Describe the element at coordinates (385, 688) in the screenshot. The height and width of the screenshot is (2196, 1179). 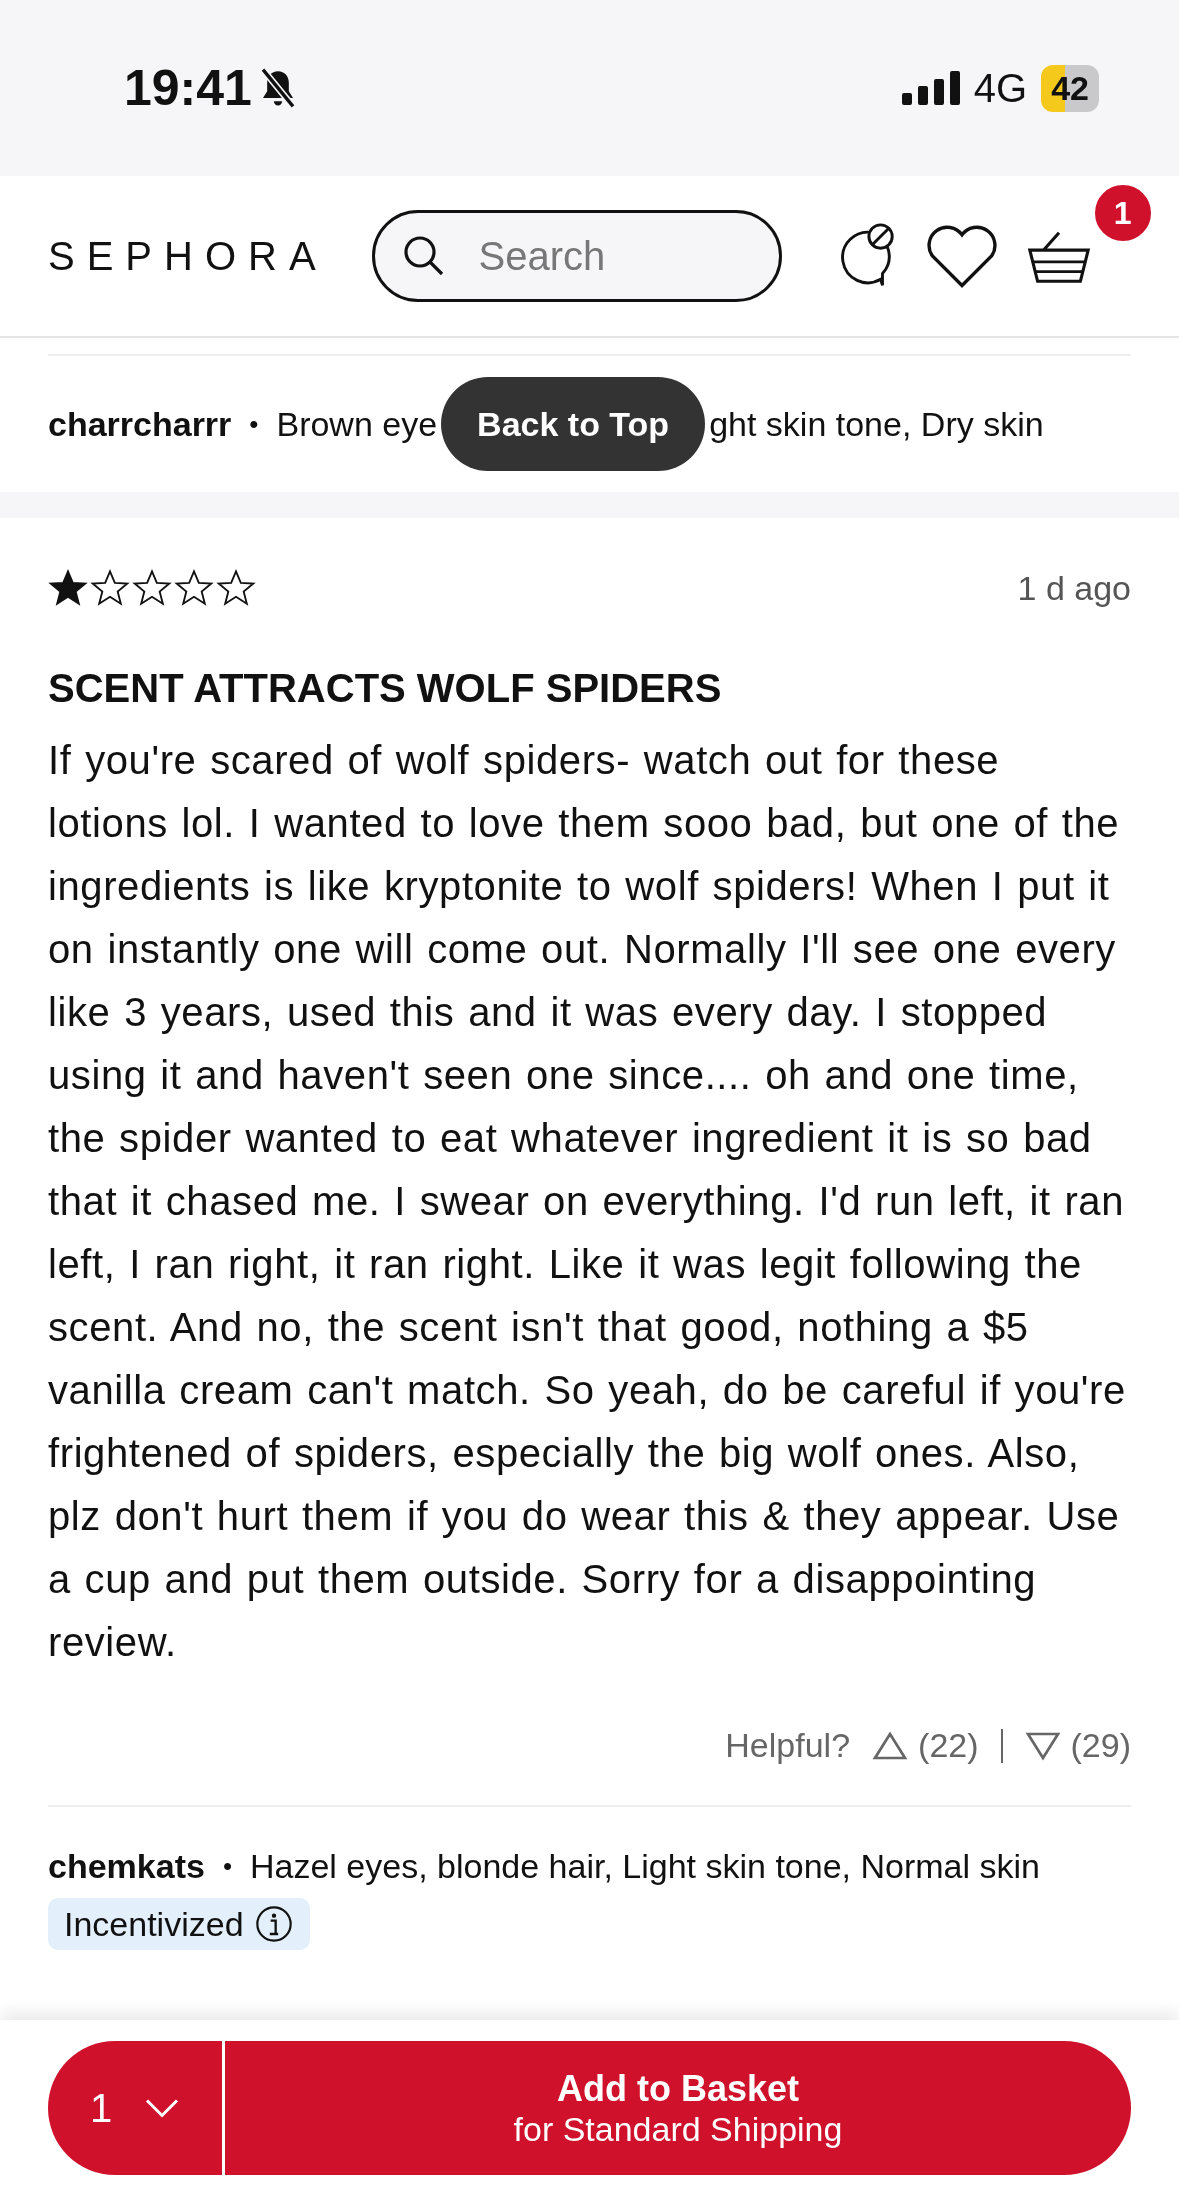
I see `review-title: SCENT ATTRACTS WOLF SPIDERS` at that location.